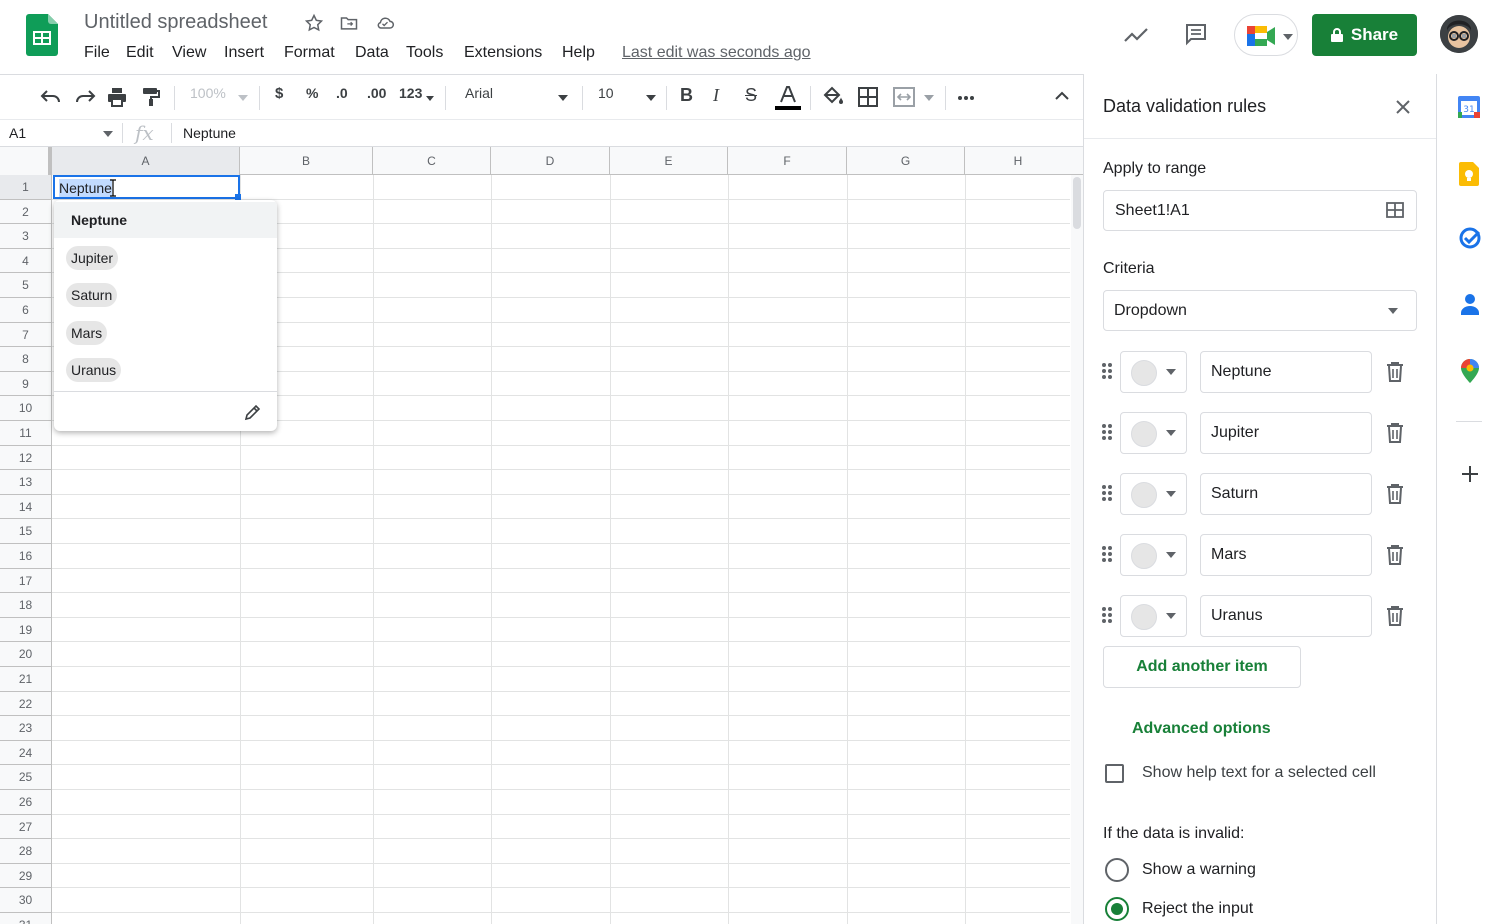  What do you see at coordinates (1114, 773) in the screenshot?
I see `help-text-checkbox` at bounding box center [1114, 773].